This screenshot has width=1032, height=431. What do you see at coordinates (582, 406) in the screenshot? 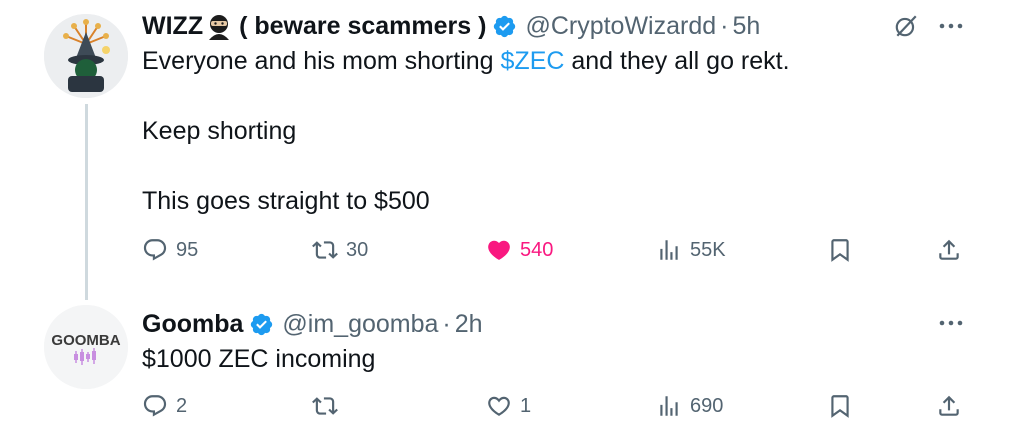
I see `tweet-actions: 2 1 690` at bounding box center [582, 406].